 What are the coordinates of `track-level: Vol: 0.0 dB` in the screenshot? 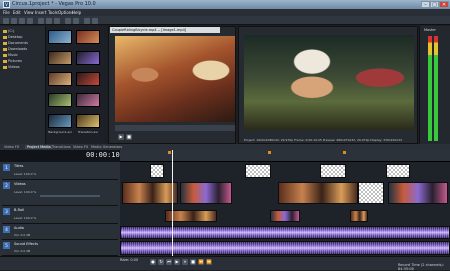 It's located at (22, 251).